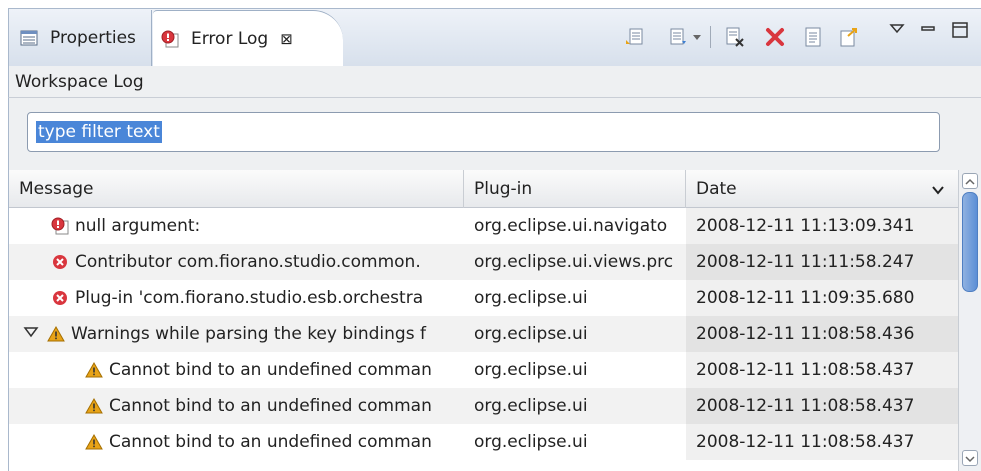 This screenshot has width=981, height=471. What do you see at coordinates (236, 226) in the screenshot?
I see `message-cell: null argument:` at bounding box center [236, 226].